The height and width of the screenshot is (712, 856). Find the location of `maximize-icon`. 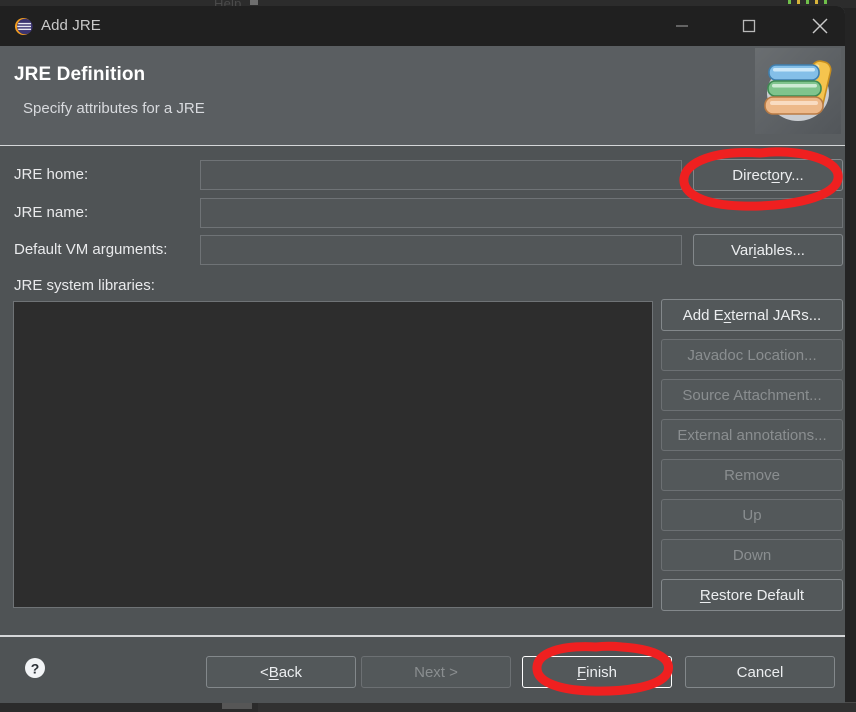

maximize-icon is located at coordinates (749, 26).